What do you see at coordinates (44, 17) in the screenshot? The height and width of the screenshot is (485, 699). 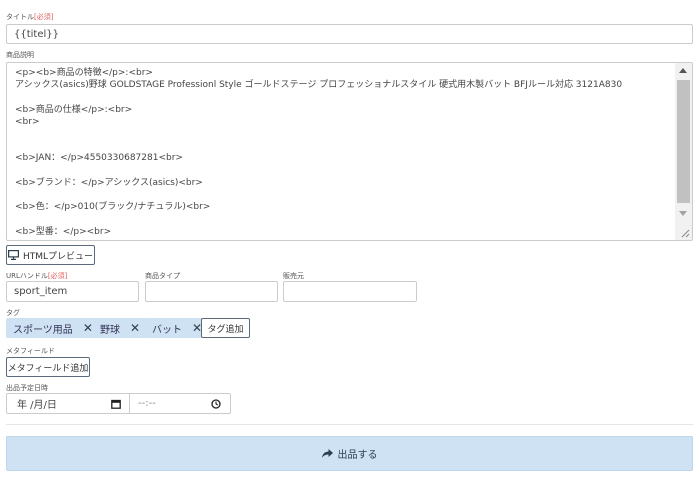 I see `title-required-badge: [必須]` at bounding box center [44, 17].